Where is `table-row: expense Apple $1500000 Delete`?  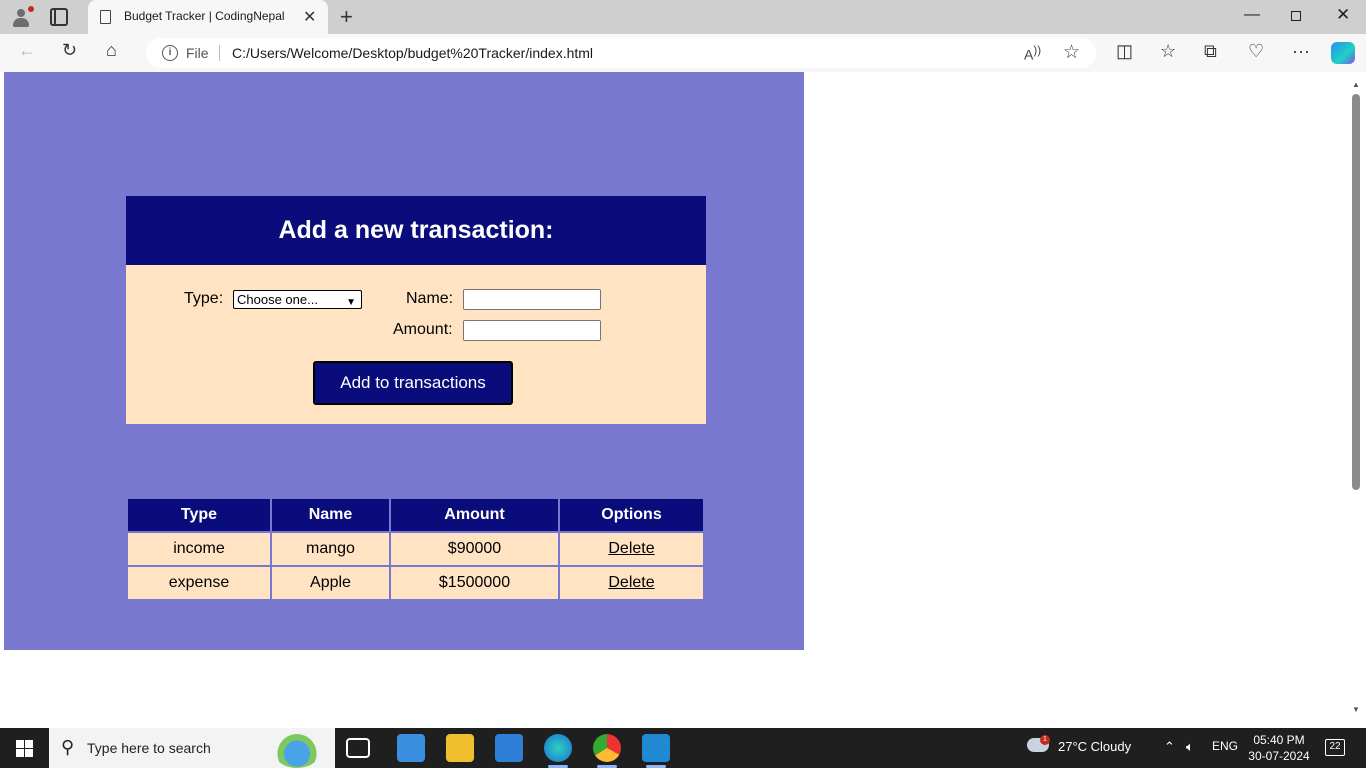
table-row: expense Apple $1500000 Delete is located at coordinates (415, 583).